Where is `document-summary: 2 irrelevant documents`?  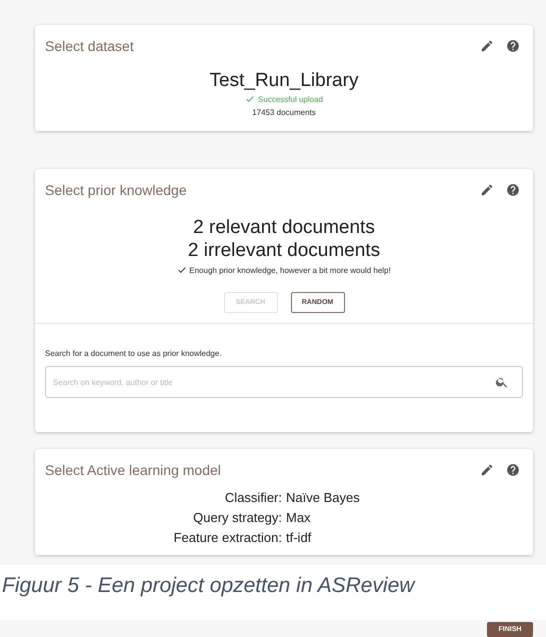 document-summary: 2 irrelevant documents is located at coordinates (284, 250).